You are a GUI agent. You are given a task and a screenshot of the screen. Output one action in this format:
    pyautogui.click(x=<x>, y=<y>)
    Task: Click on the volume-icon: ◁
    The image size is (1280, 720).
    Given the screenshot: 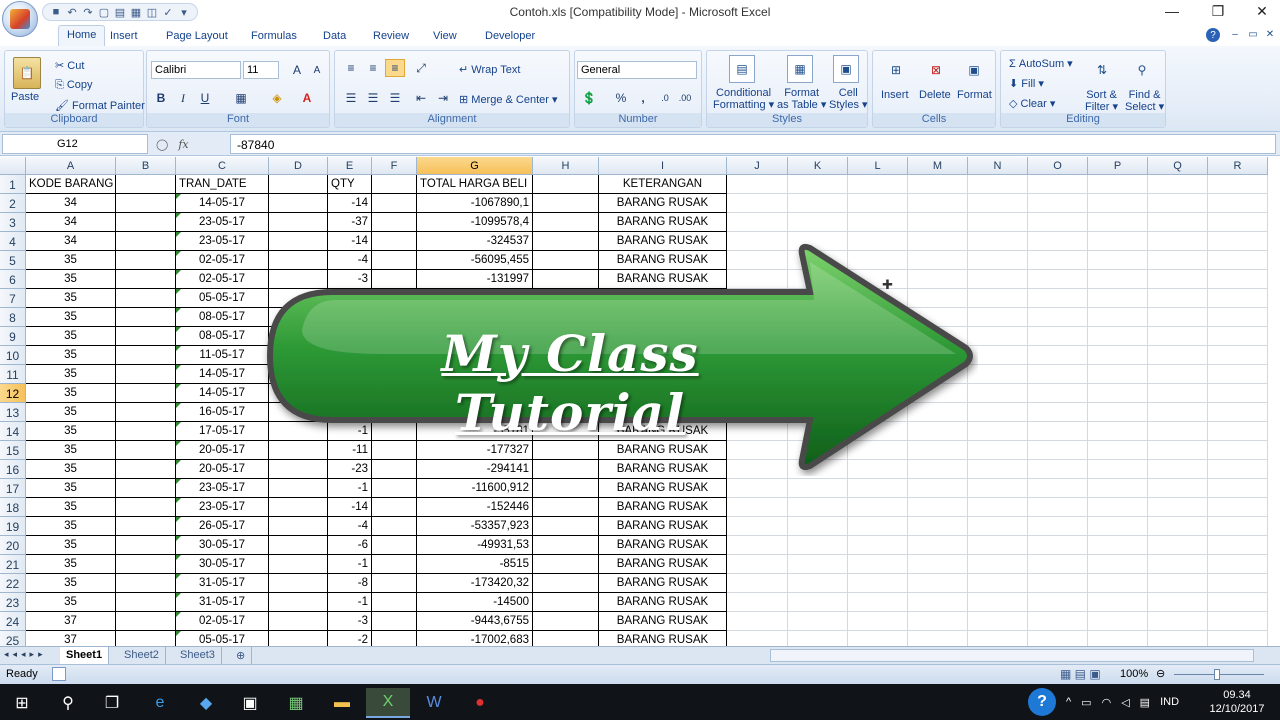 What is the action you would take?
    pyautogui.click(x=1125, y=702)
    